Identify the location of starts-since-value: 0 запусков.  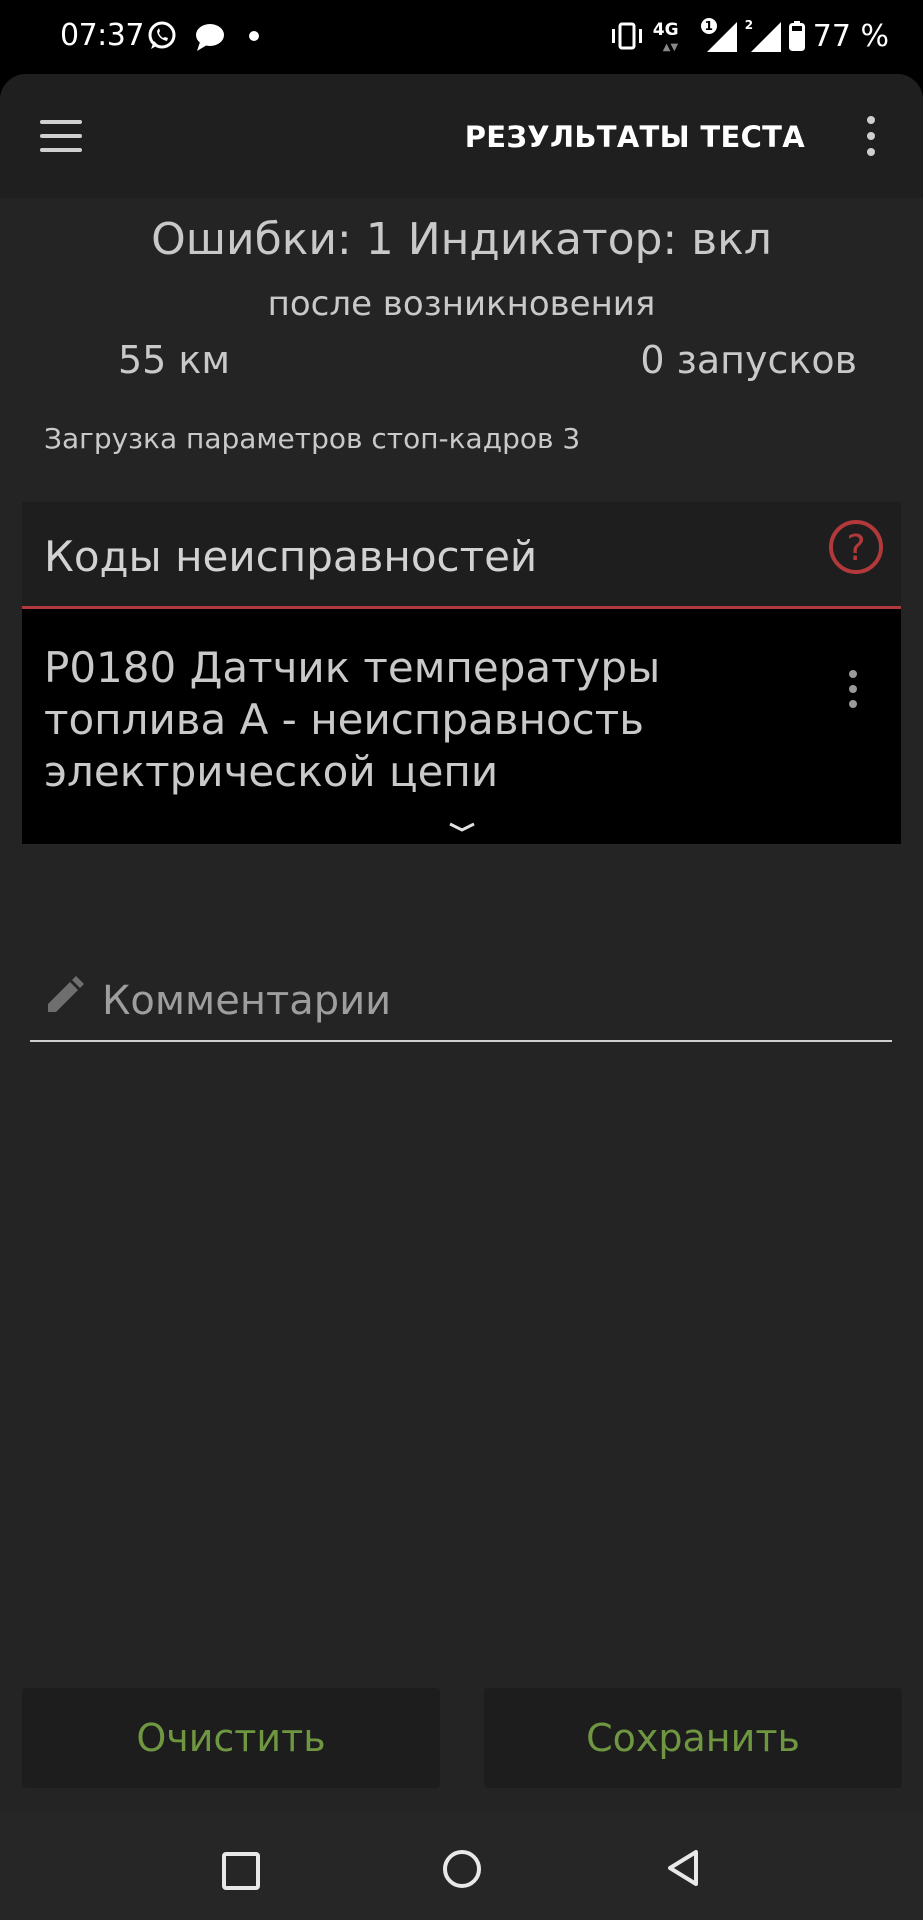
(748, 360).